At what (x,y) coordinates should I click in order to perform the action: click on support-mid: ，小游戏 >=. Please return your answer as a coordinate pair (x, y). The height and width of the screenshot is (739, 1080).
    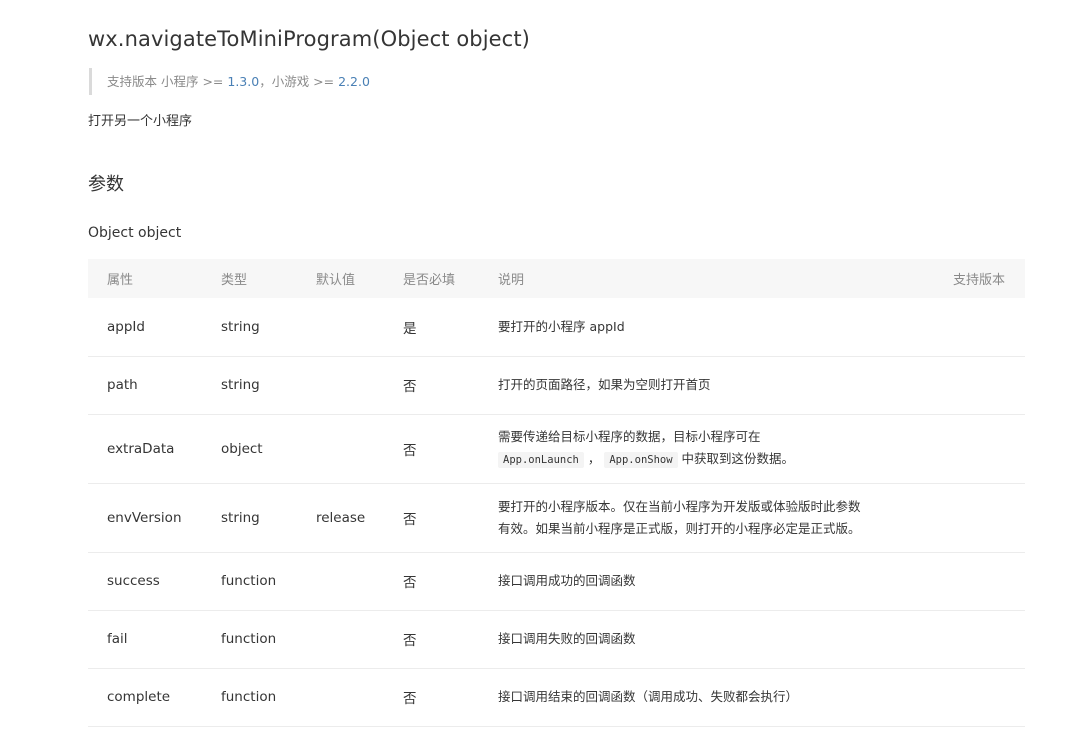
    Looking at the image, I should click on (299, 81).